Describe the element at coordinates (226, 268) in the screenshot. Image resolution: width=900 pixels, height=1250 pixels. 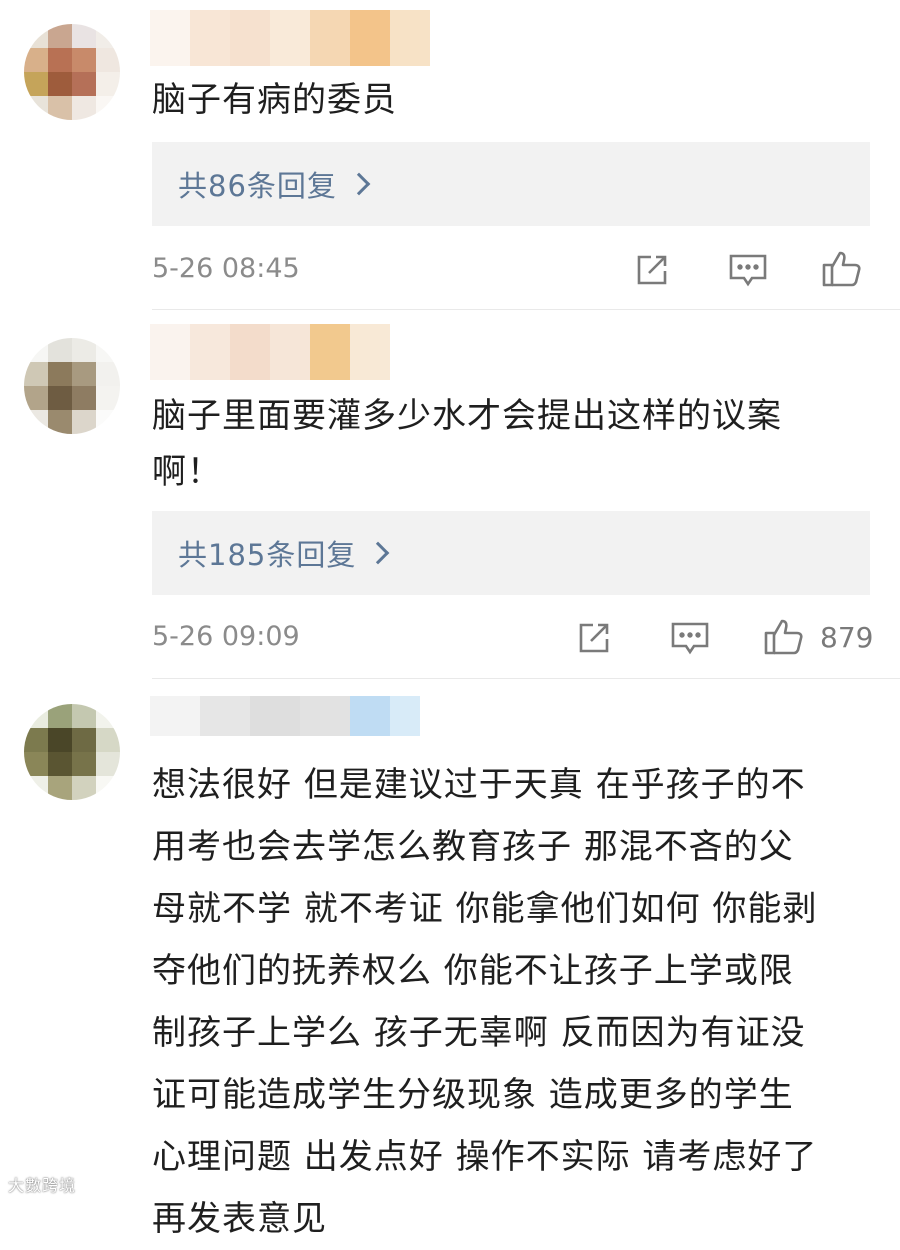
I see `comment-timestamp: 5-26 08:45` at that location.